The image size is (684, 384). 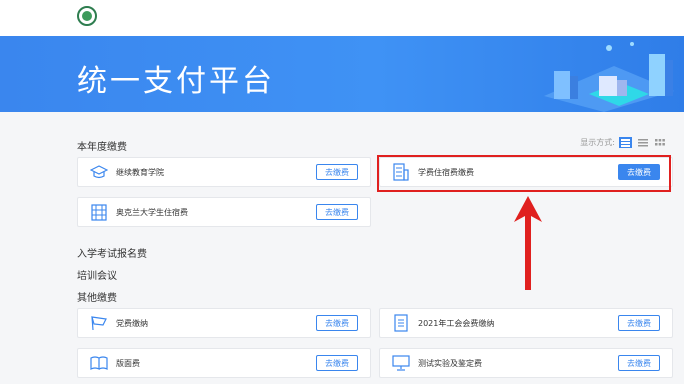 I want to click on annotation-arrow-icon, so click(x=528, y=243).